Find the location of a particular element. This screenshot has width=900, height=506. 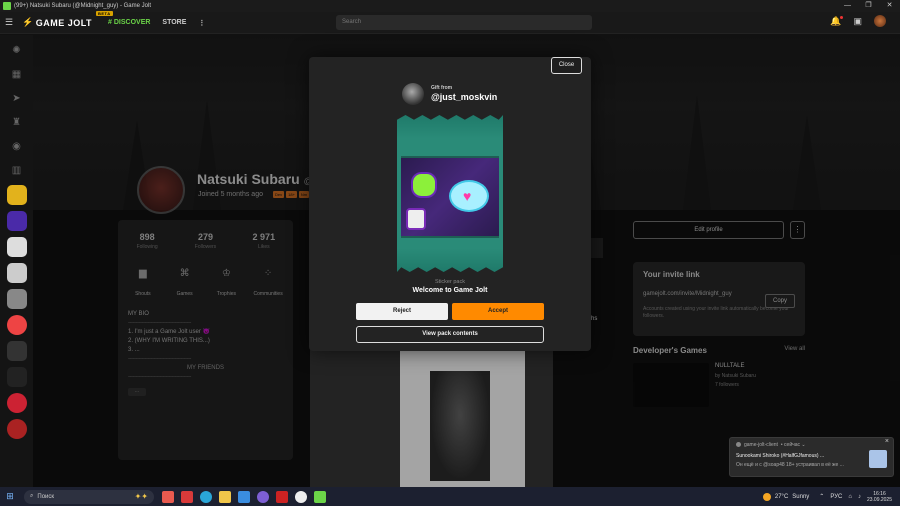

stat-following: 898 Following is located at coordinates (147, 241).